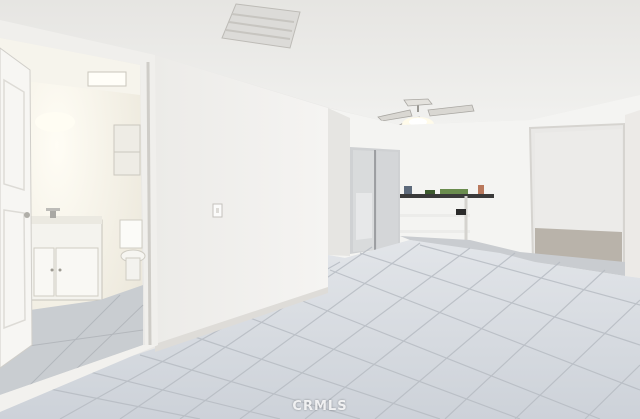 The width and height of the screenshot is (640, 419). Describe the element at coordinates (576, 196) in the screenshot. I see `right-doorway` at that location.